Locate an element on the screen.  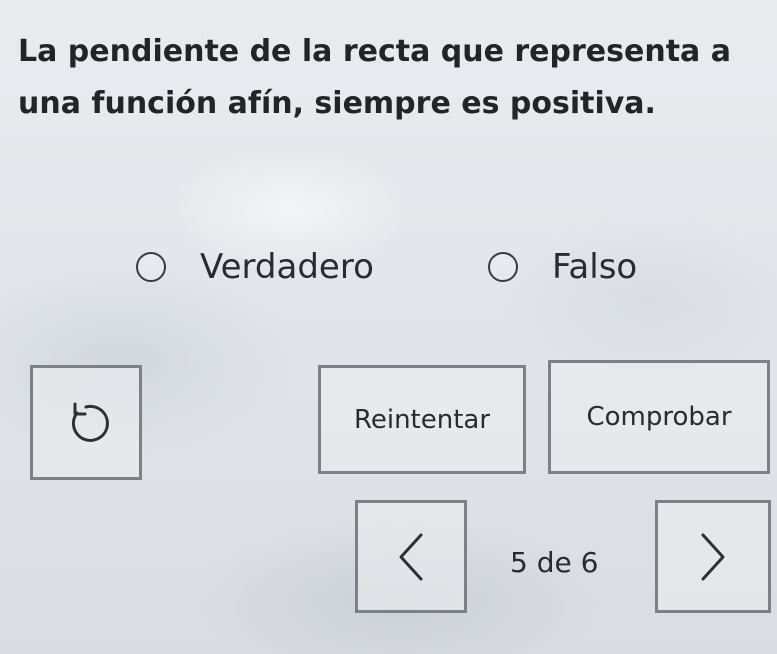
next-page-button is located at coordinates (713, 556).